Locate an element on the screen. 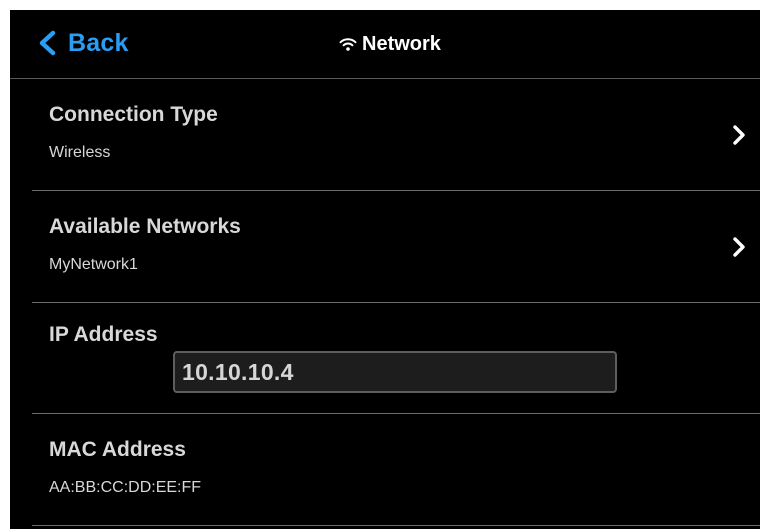  page-title: Network is located at coordinates (401, 43).